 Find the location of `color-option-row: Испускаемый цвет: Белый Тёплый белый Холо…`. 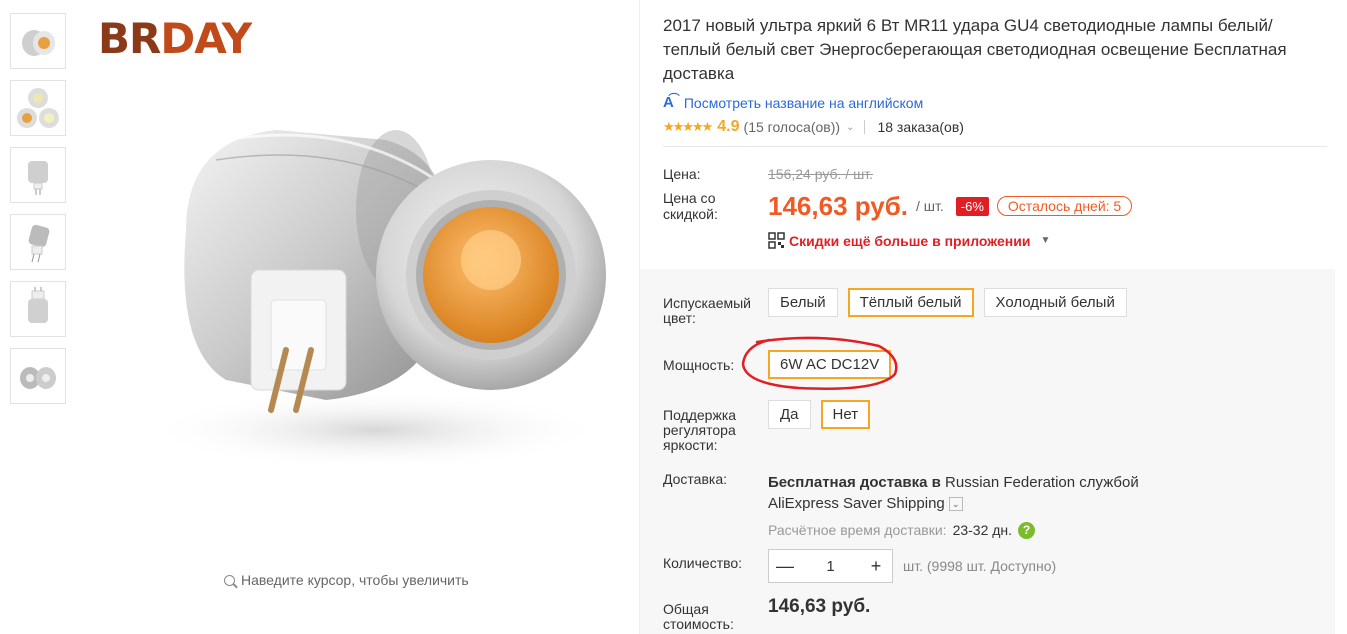

color-option-row: Испускаемый цвет: Белый Тёплый белый Холо… is located at coordinates (988, 307).